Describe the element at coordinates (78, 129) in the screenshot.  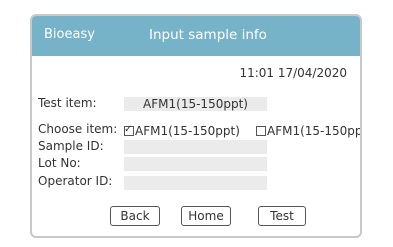
I see `choose-item-label: Choose item:` at that location.